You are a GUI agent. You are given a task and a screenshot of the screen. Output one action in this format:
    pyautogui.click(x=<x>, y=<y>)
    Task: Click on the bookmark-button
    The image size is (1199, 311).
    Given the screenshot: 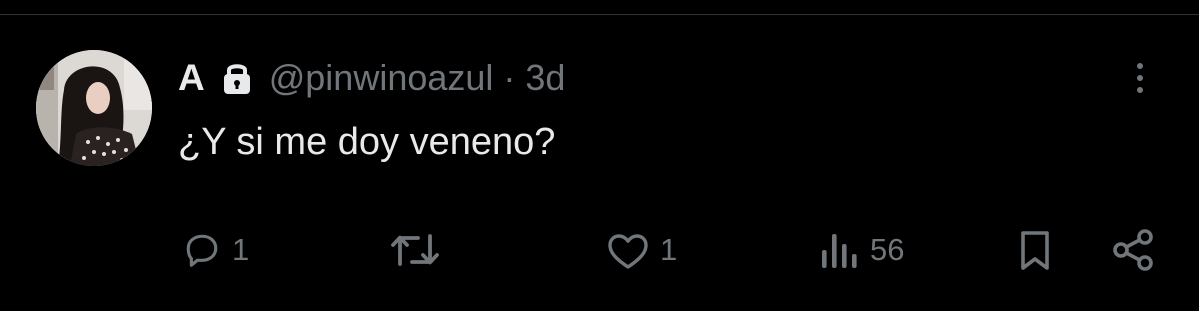 What is the action you would take?
    pyautogui.click(x=1035, y=250)
    